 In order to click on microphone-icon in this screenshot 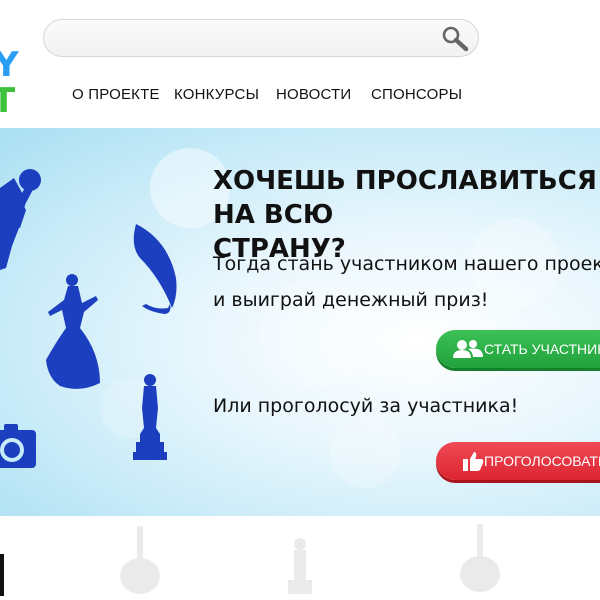, I will do `click(20, 219)`.